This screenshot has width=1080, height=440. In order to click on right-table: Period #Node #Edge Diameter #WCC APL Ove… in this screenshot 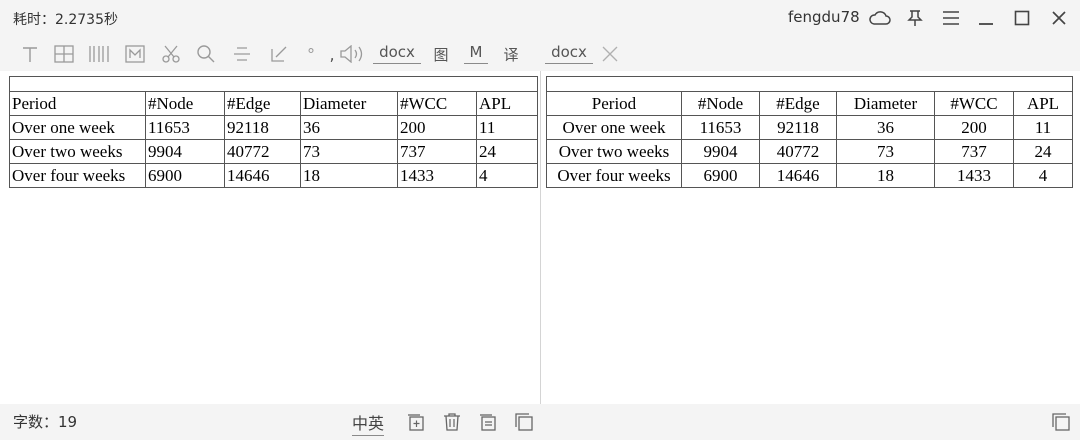, I will do `click(809, 132)`.